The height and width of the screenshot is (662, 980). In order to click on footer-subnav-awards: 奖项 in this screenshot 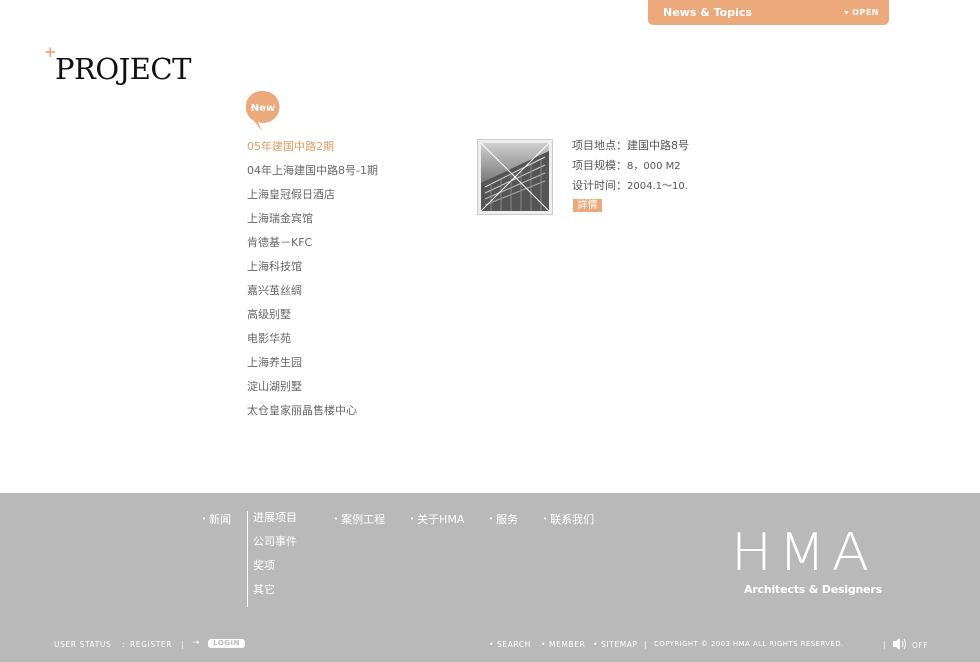, I will do `click(275, 571)`.